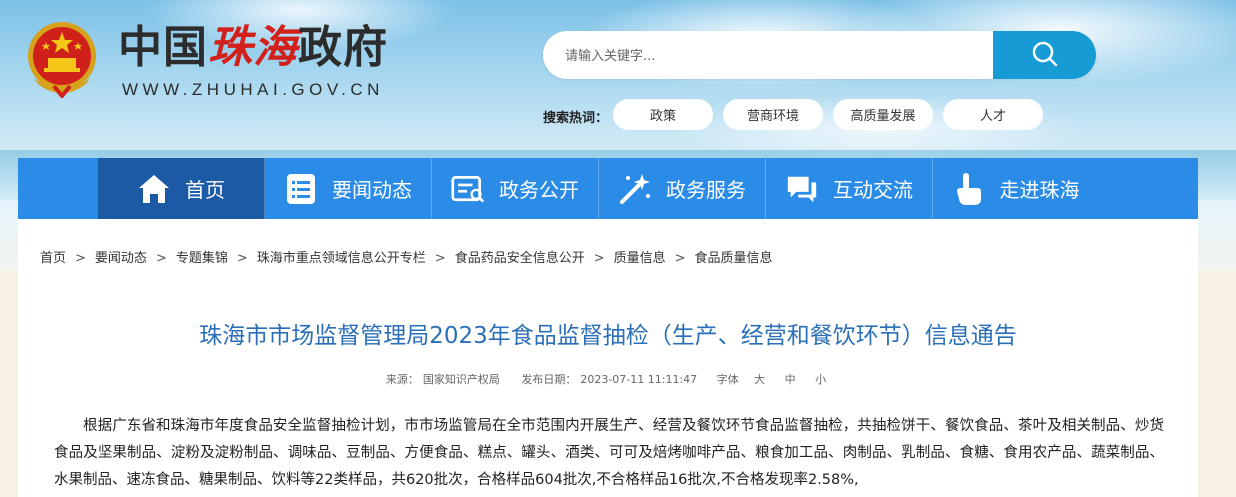 Image resolution: width=1236 pixels, height=497 pixels. Describe the element at coordinates (883, 114) in the screenshot. I see `hotword-high-quality-development: 高质量发展` at that location.